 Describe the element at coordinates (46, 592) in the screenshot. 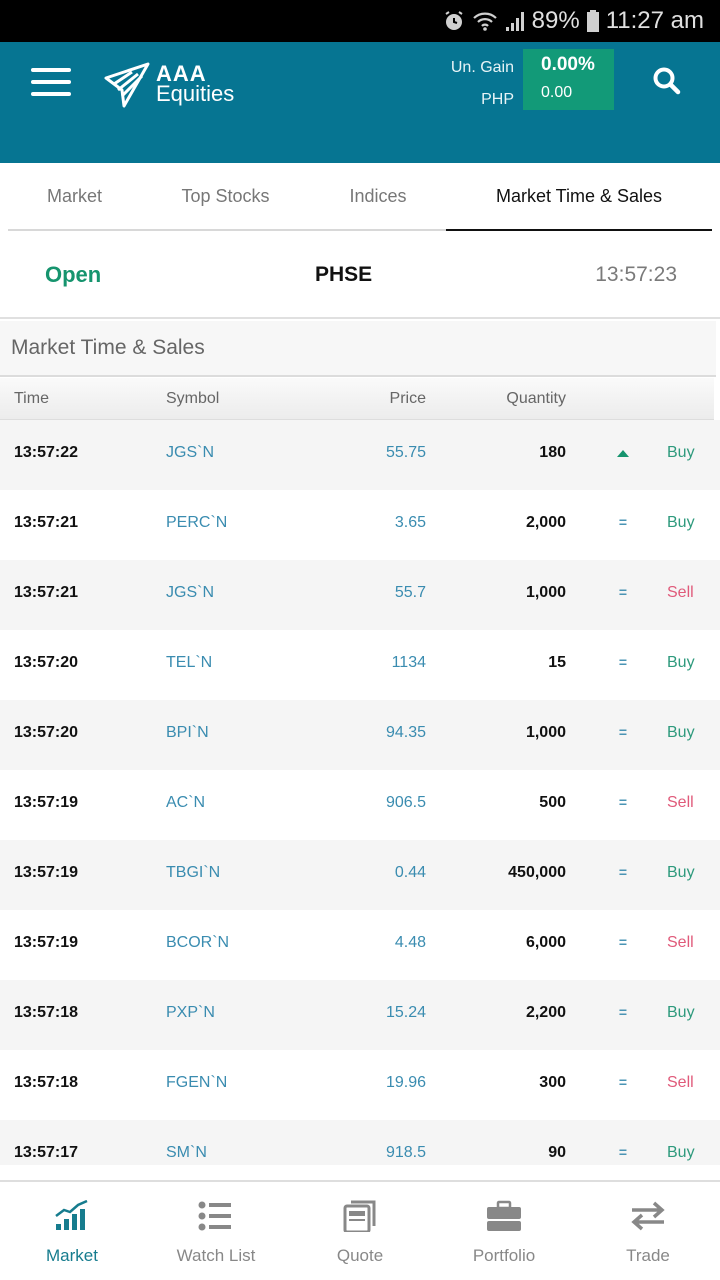

I see `trade-time: 13:57:21` at that location.